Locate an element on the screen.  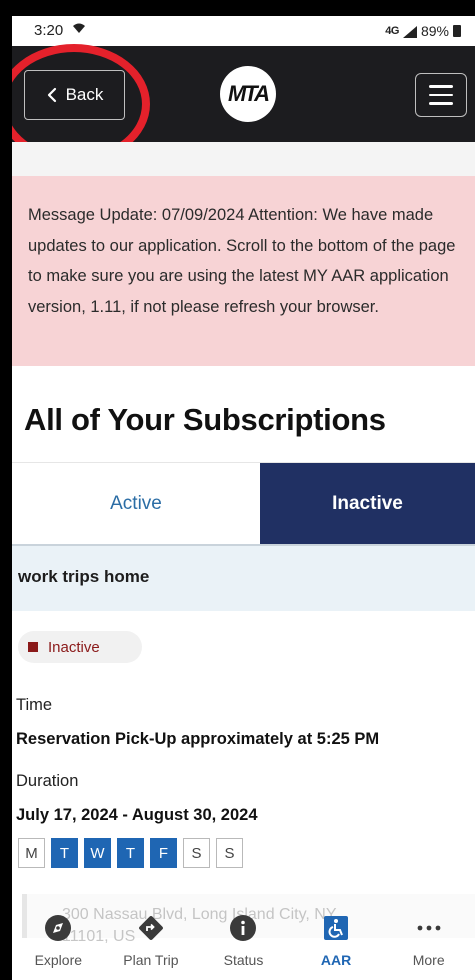
duration-label: Duration is located at coordinates (47, 781).